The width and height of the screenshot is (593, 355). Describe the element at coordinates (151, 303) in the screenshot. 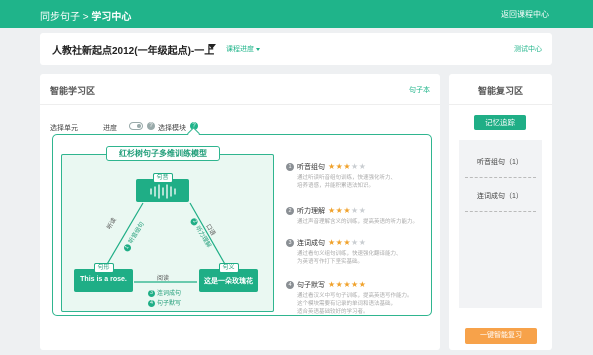

I see `number-badge: 4` at that location.